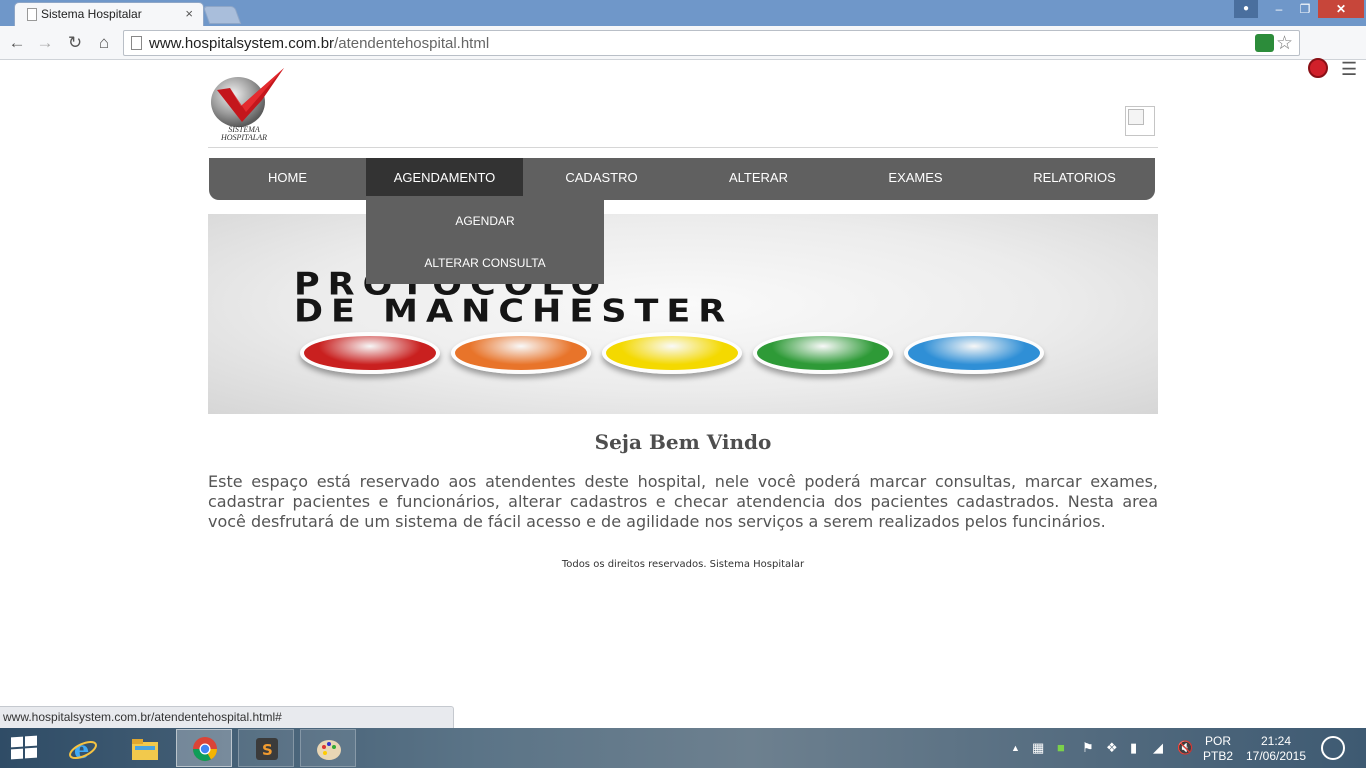  I want to click on action-center-icon: ▦, so click(1038, 748).